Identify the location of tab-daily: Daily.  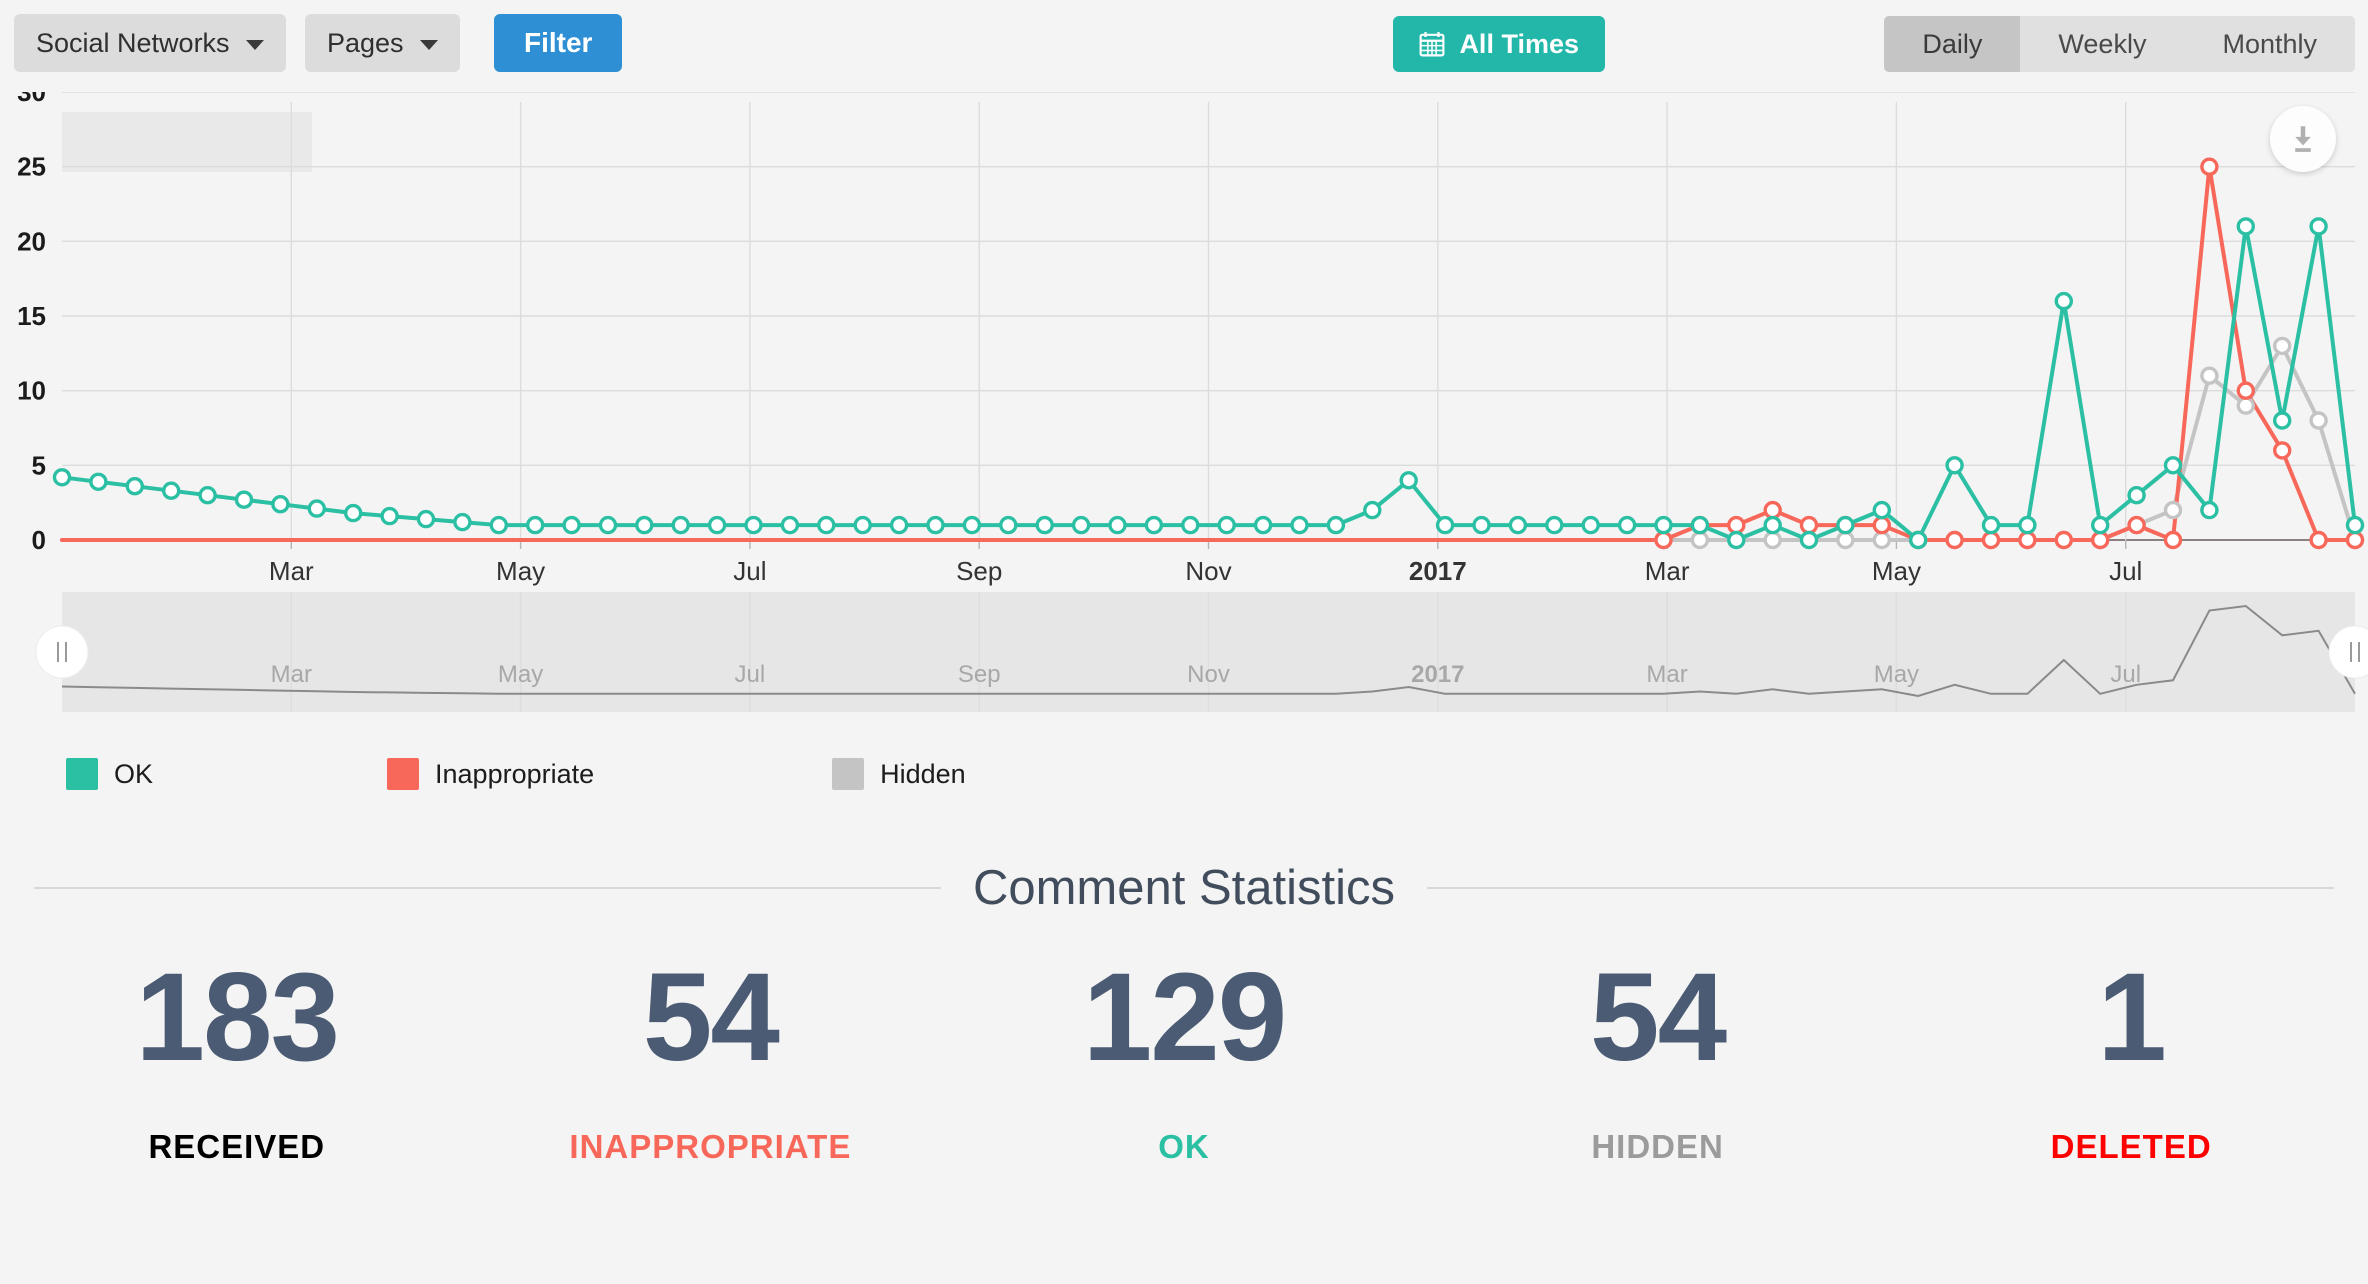
(1952, 44).